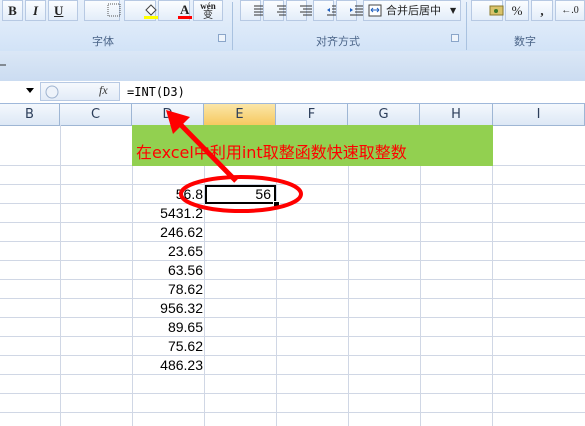  What do you see at coordinates (208, 152) in the screenshot?
I see `annotation-arrow-shaft` at bounding box center [208, 152].